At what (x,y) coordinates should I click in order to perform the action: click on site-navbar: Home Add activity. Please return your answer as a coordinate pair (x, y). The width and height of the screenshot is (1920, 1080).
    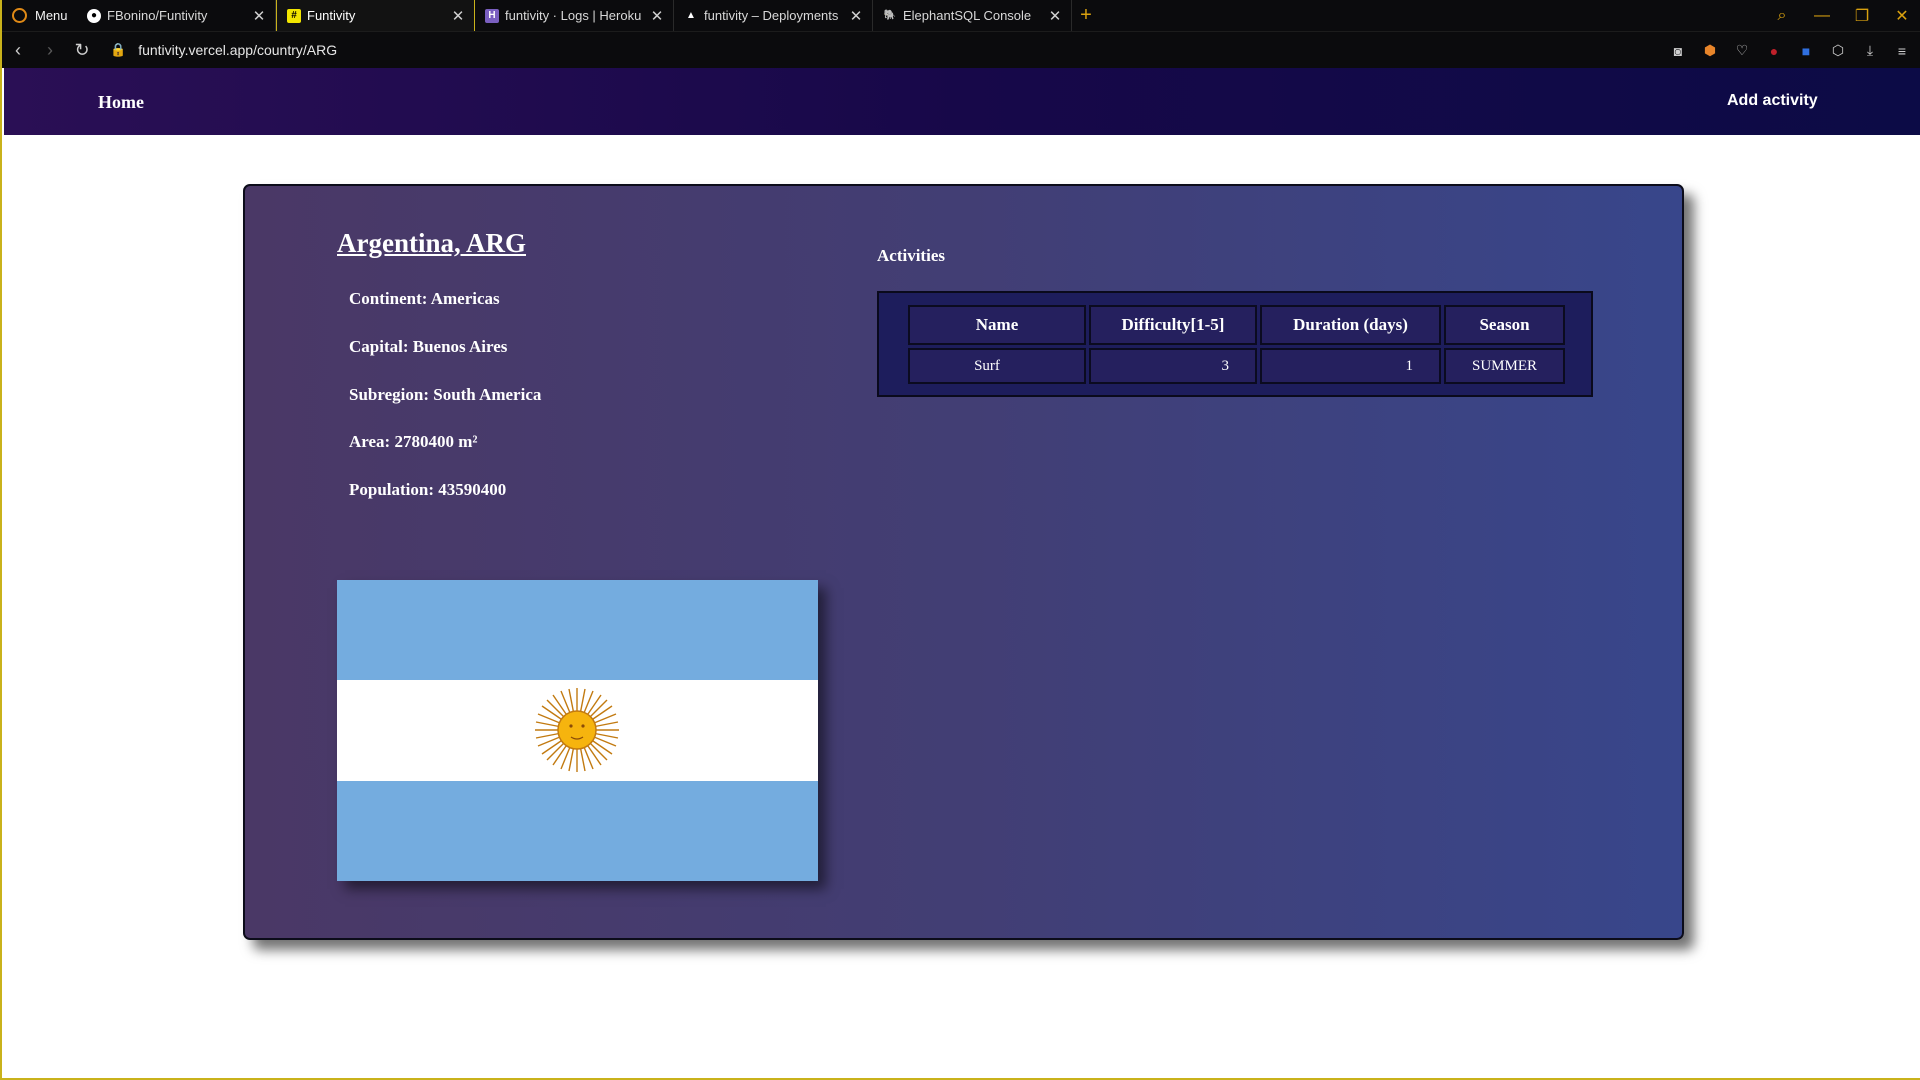
    Looking at the image, I should click on (962, 101).